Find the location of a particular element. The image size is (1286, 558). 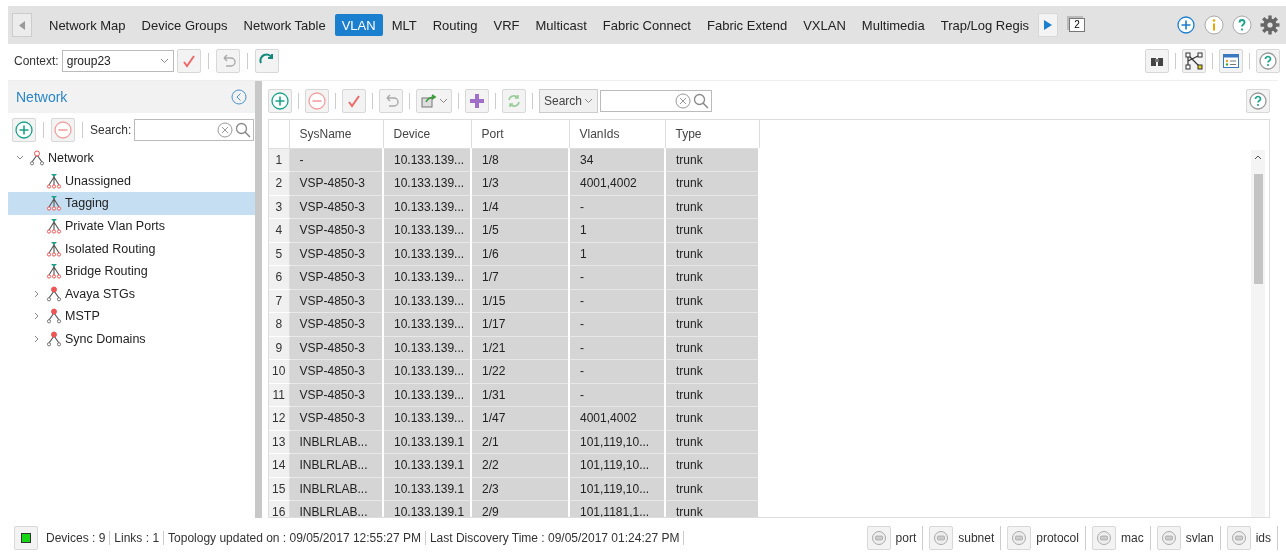

tab: VRF is located at coordinates (506, 25).